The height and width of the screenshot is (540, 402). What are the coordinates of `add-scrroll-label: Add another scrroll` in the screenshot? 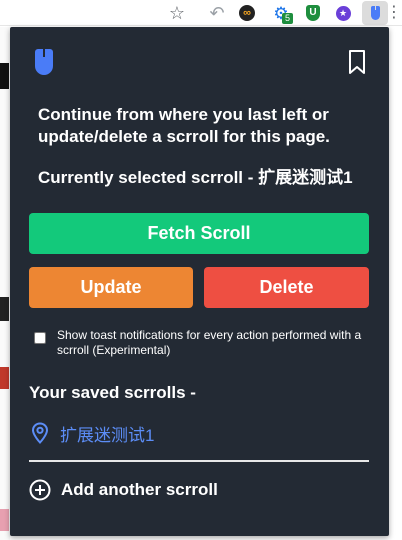 It's located at (139, 490).